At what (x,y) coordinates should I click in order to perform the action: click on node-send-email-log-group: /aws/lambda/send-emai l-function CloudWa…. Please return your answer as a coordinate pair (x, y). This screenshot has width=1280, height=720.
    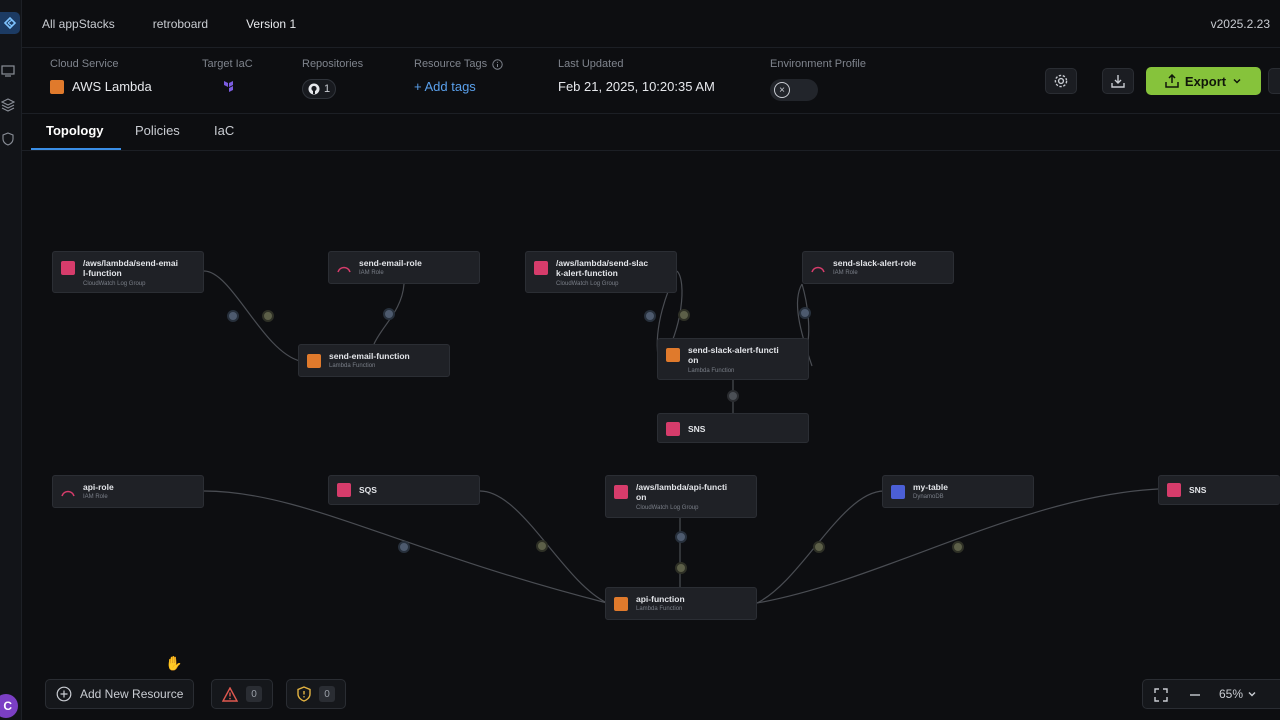
    Looking at the image, I should click on (128, 272).